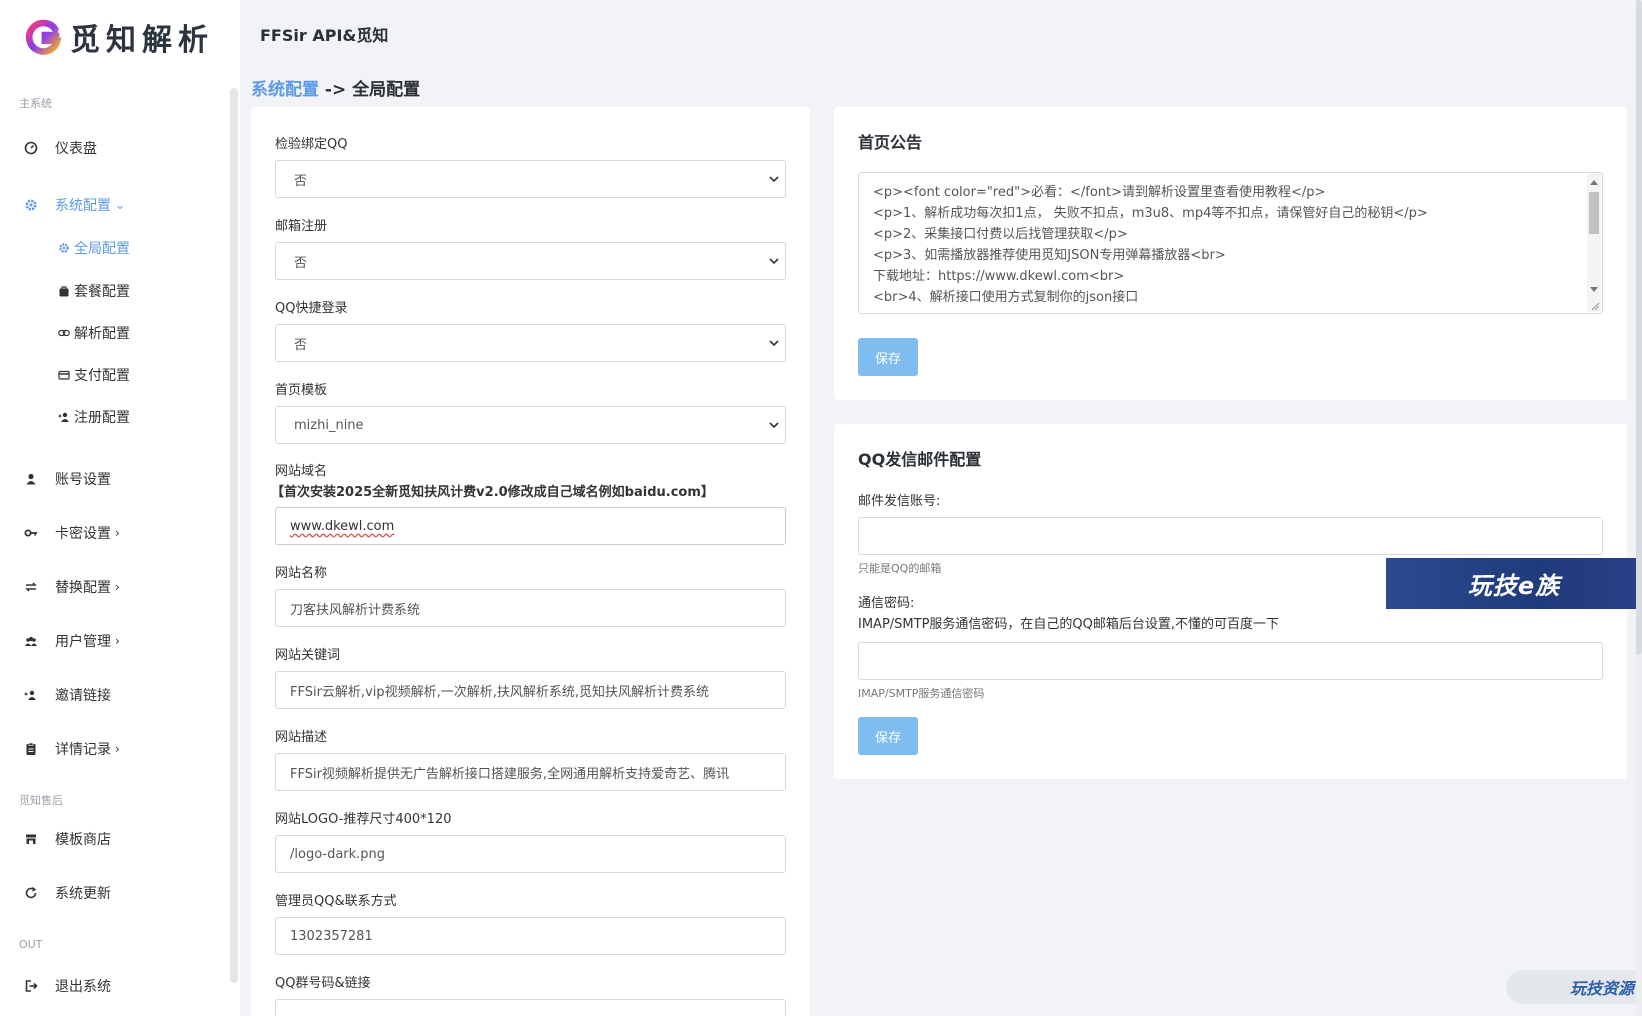  I want to click on sidebar-subitem-pay: 支付配置, so click(94, 375).